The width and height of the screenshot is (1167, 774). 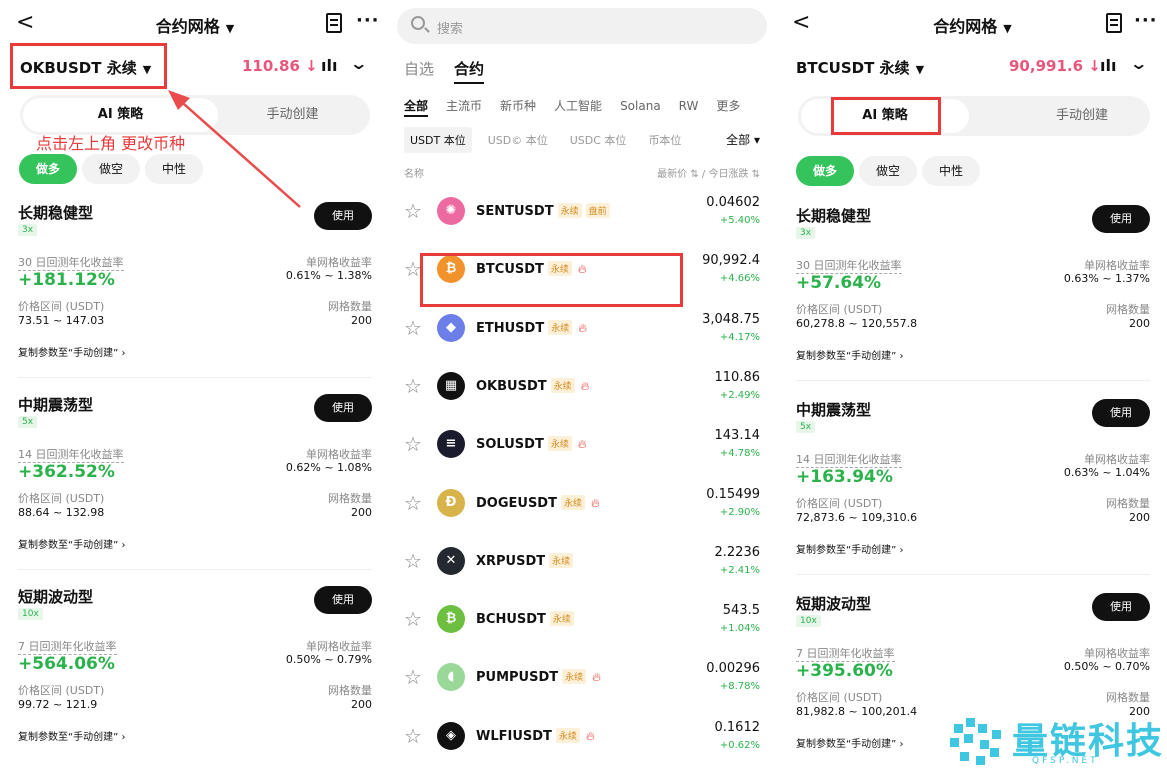 I want to click on ticker-price: 543.5, so click(x=741, y=611).